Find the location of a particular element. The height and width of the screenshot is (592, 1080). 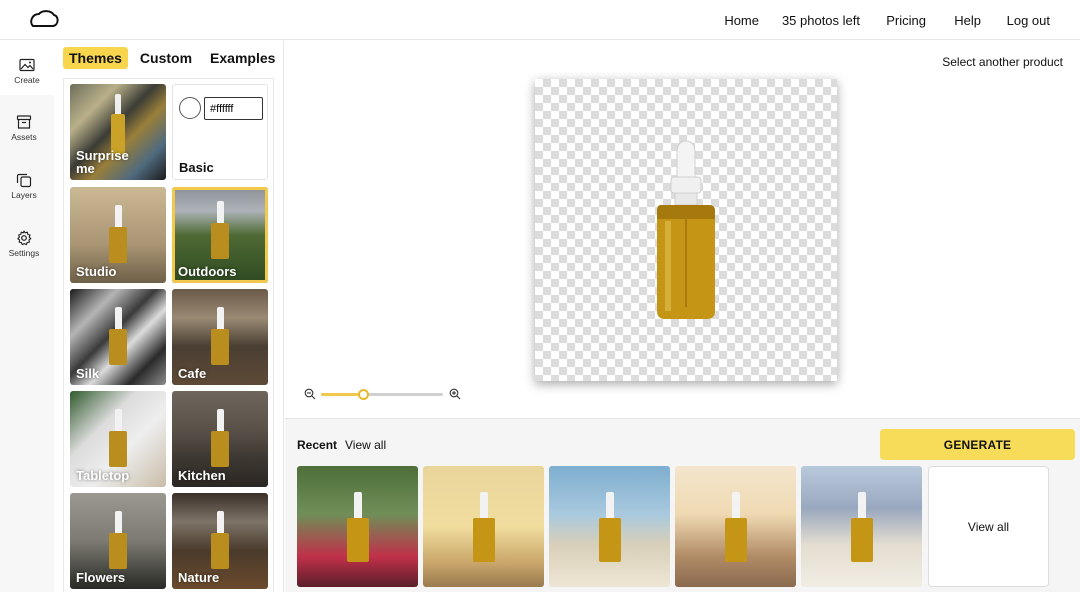

tab-themes: Themes is located at coordinates (95, 58).